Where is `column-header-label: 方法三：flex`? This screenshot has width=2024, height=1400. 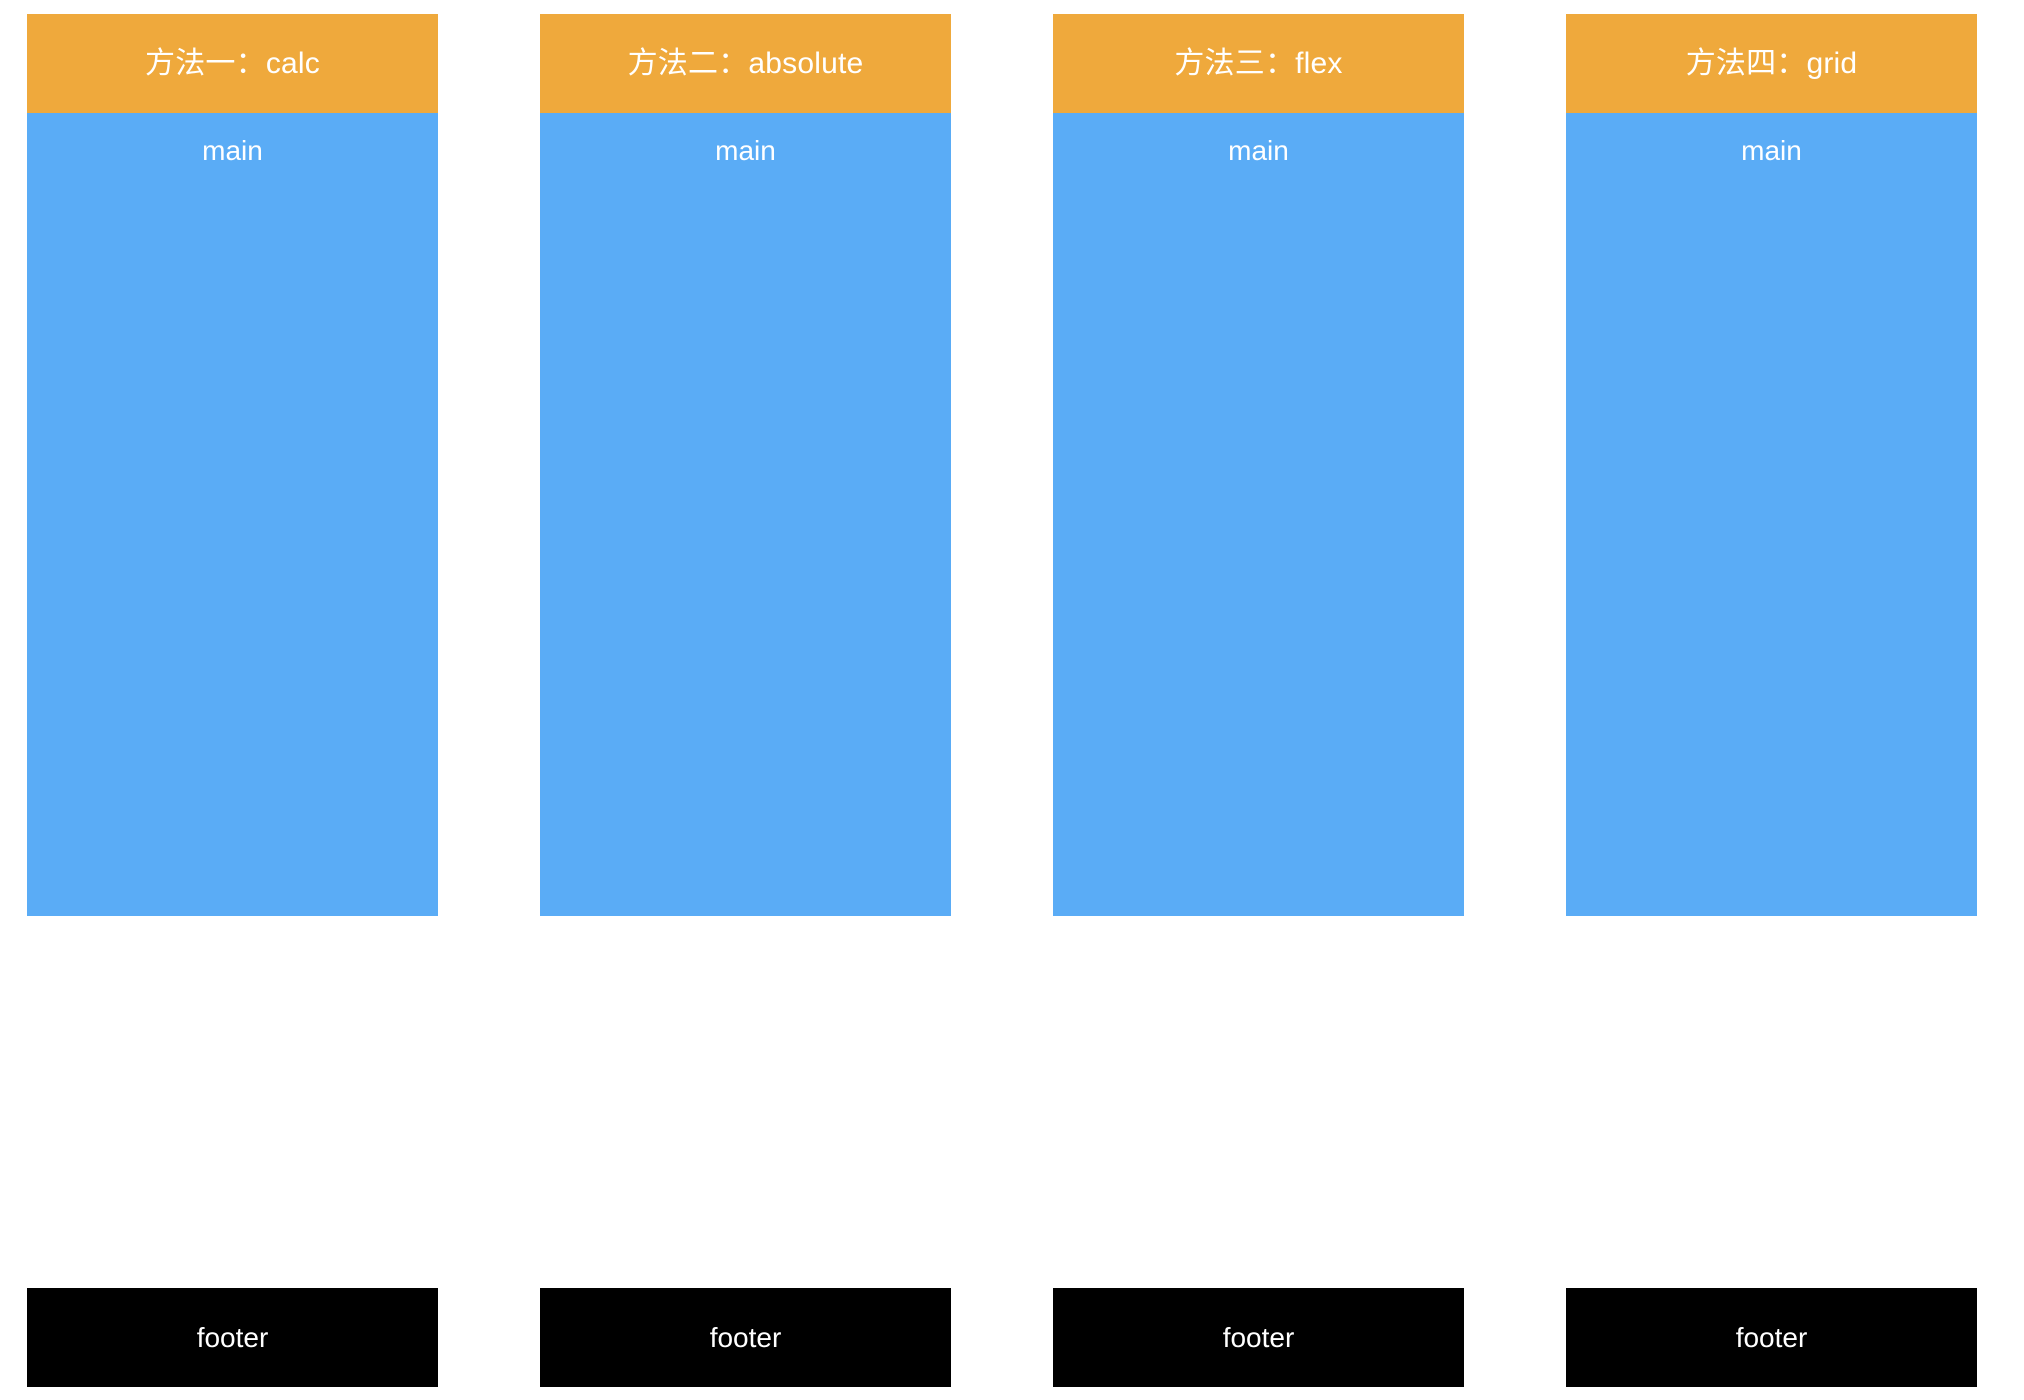 column-header-label: 方法三：flex is located at coordinates (1258, 63).